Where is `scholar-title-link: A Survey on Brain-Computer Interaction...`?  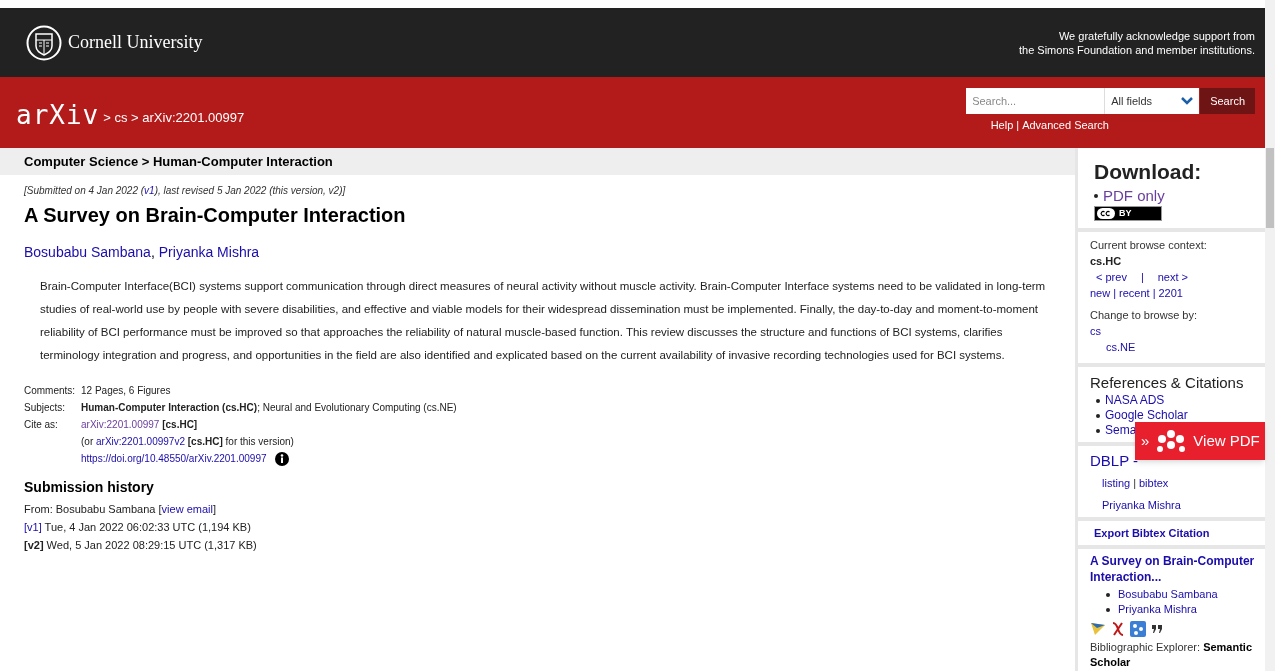 scholar-title-link: A Survey on Brain-Computer Interaction... is located at coordinates (1173, 569).